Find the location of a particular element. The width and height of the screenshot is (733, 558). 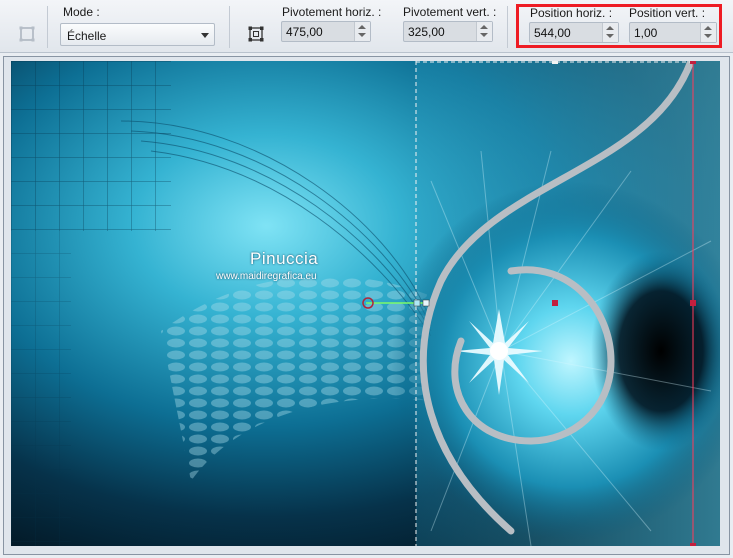

pivot-horizontal-input is located at coordinates (319, 31).